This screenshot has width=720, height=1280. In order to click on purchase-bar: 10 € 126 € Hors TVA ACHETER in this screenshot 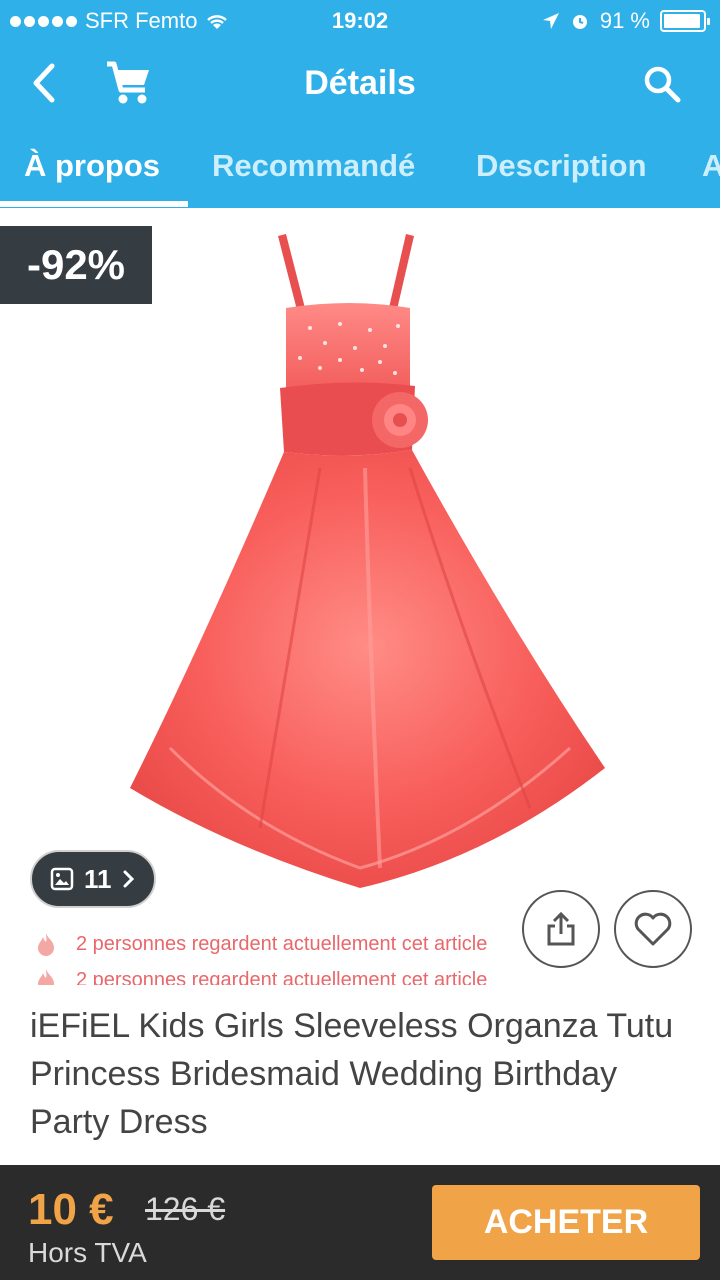, I will do `click(360, 1222)`.